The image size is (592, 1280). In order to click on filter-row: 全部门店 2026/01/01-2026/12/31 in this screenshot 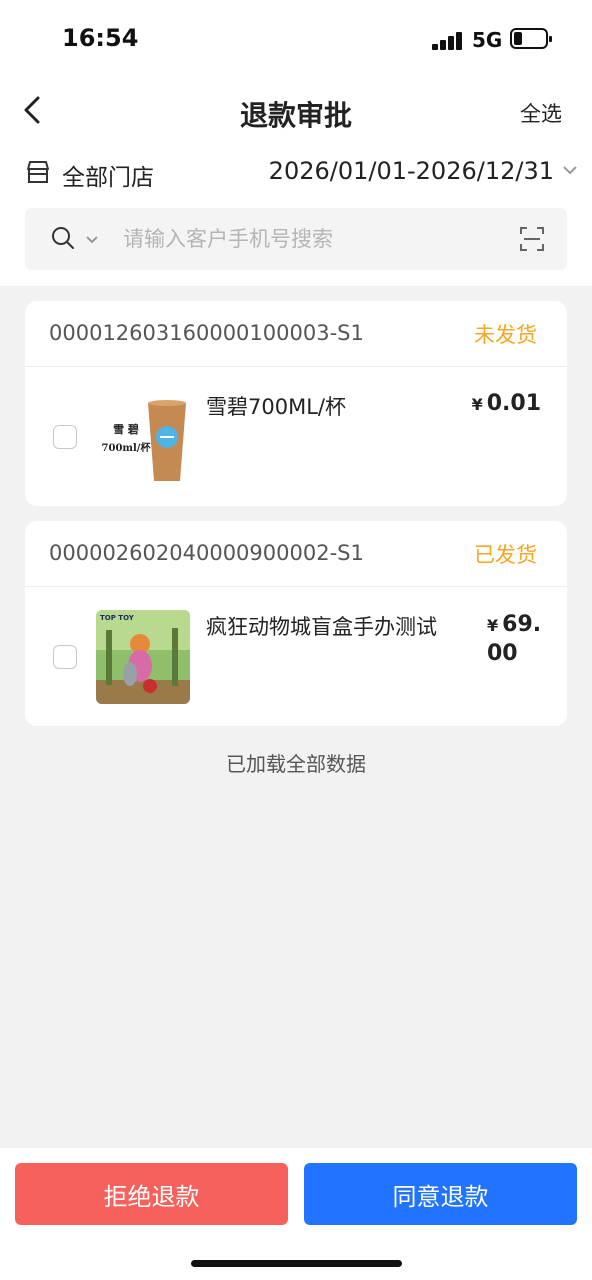, I will do `click(296, 173)`.